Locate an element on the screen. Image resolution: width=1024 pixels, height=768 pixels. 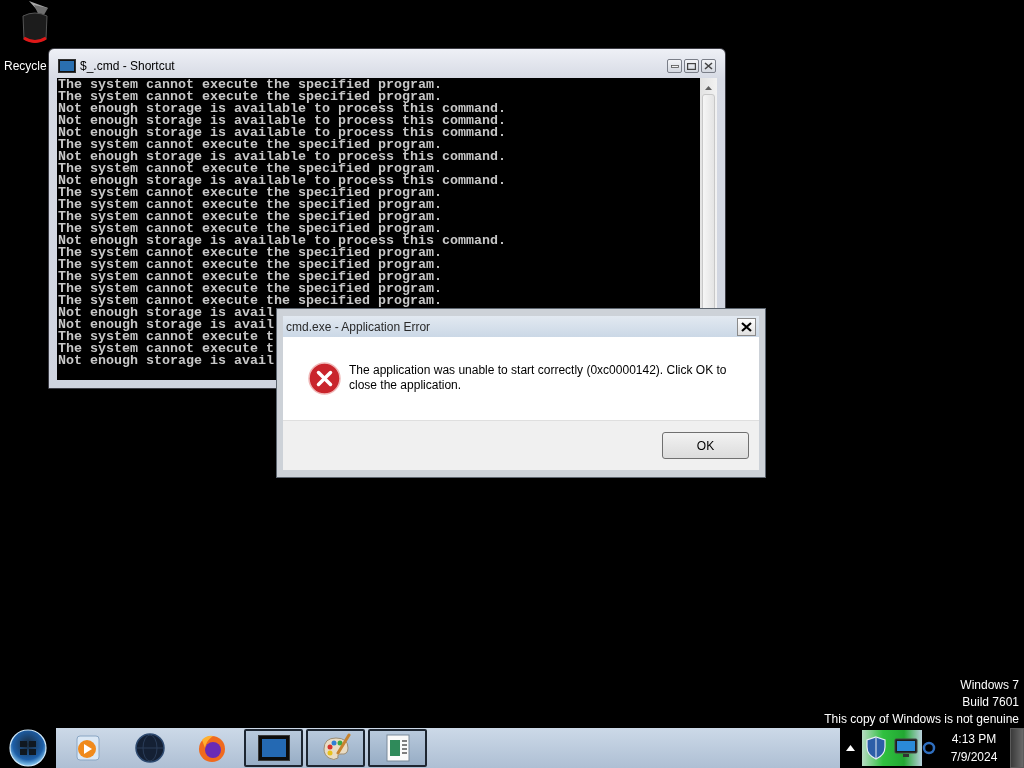
maximize-button is located at coordinates (691, 66).